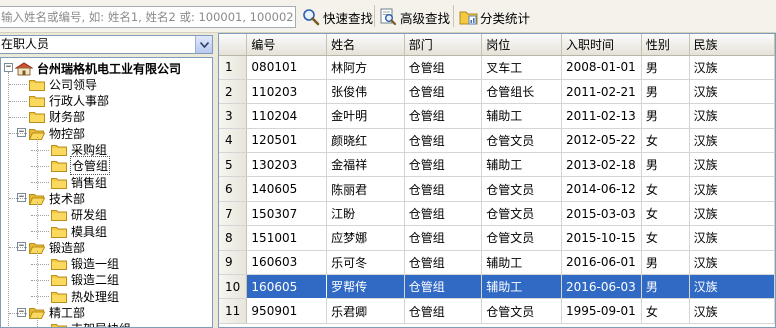  I want to click on table-row: 7 150307 江盼 仓管组 仓管文员 2015-03-03 女汉族, so click(497, 214).